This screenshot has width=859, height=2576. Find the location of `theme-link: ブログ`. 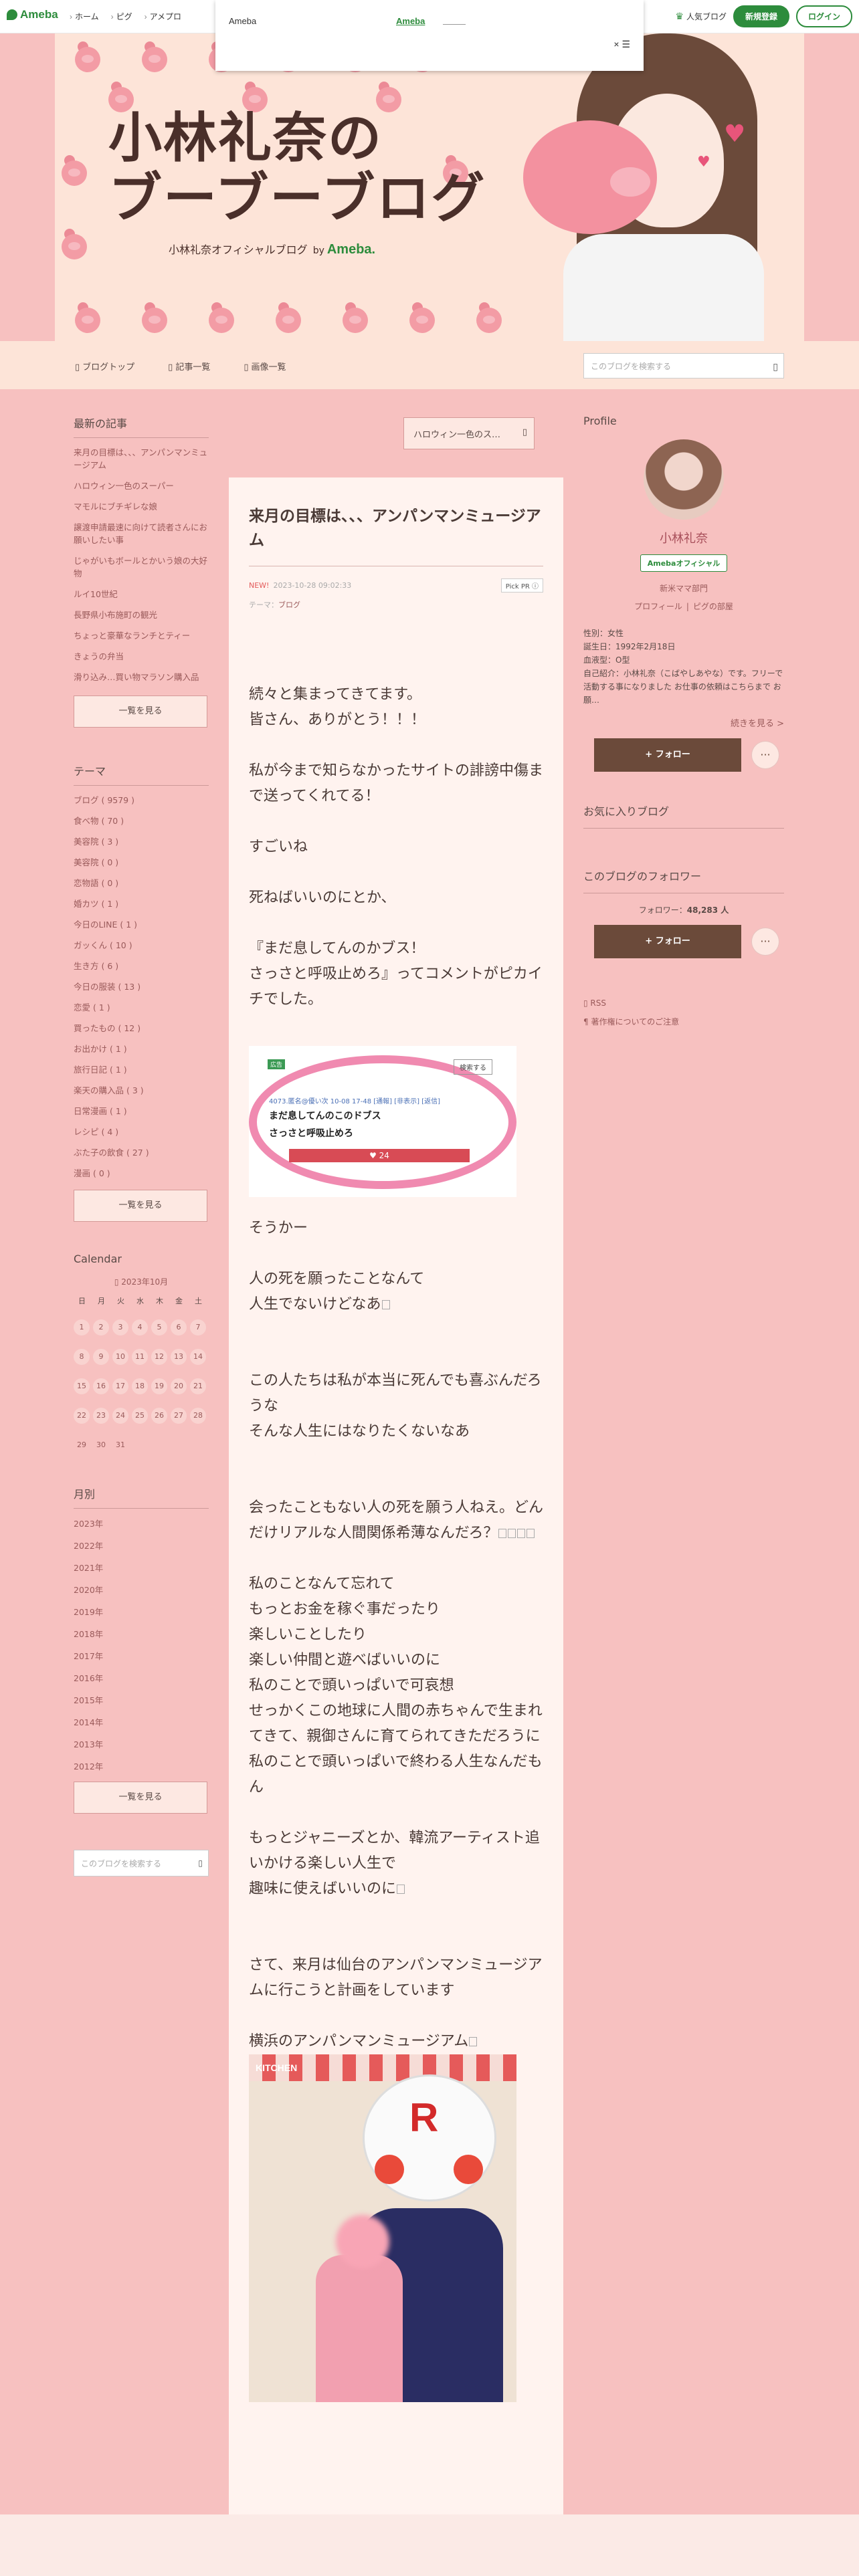

theme-link: ブログ is located at coordinates (289, 605).